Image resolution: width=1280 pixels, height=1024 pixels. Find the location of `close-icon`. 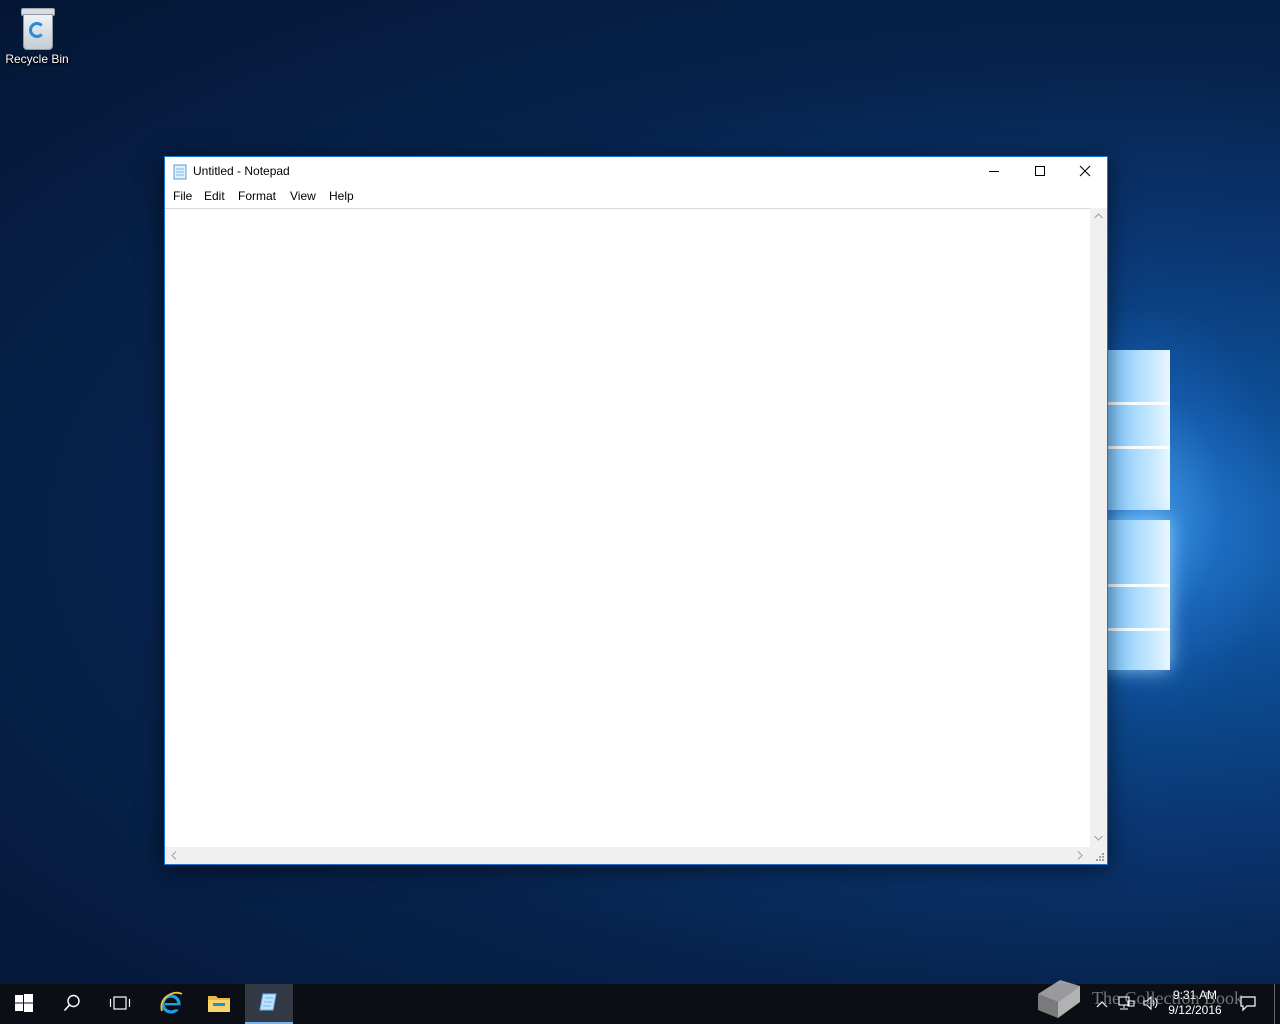

close-icon is located at coordinates (1085, 172).